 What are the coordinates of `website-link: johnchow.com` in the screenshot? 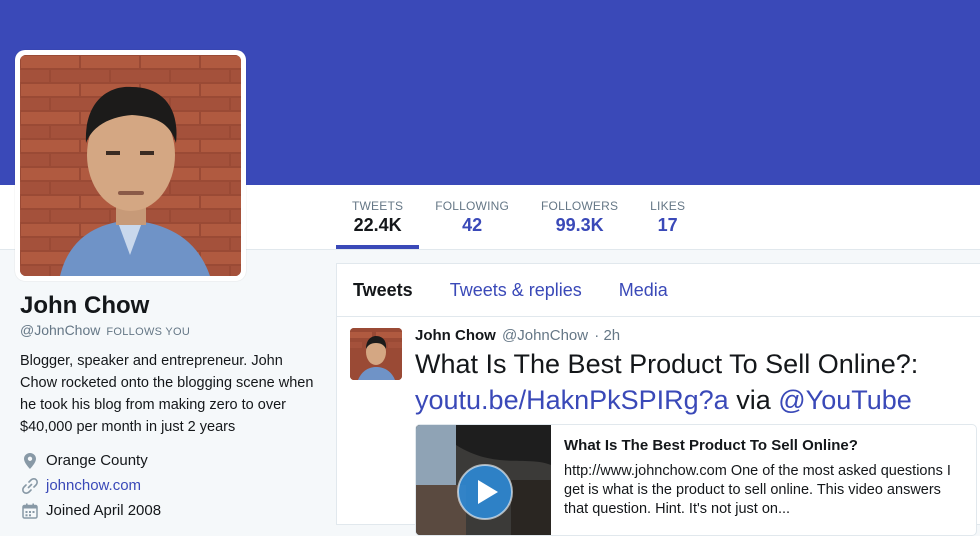 It's located at (93, 485).